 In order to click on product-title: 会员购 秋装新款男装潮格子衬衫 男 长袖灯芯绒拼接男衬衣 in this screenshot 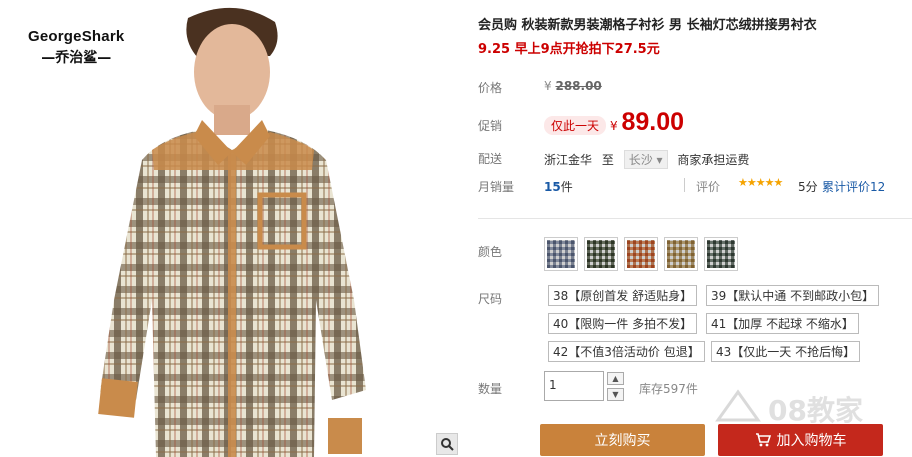, I will do `click(647, 25)`.